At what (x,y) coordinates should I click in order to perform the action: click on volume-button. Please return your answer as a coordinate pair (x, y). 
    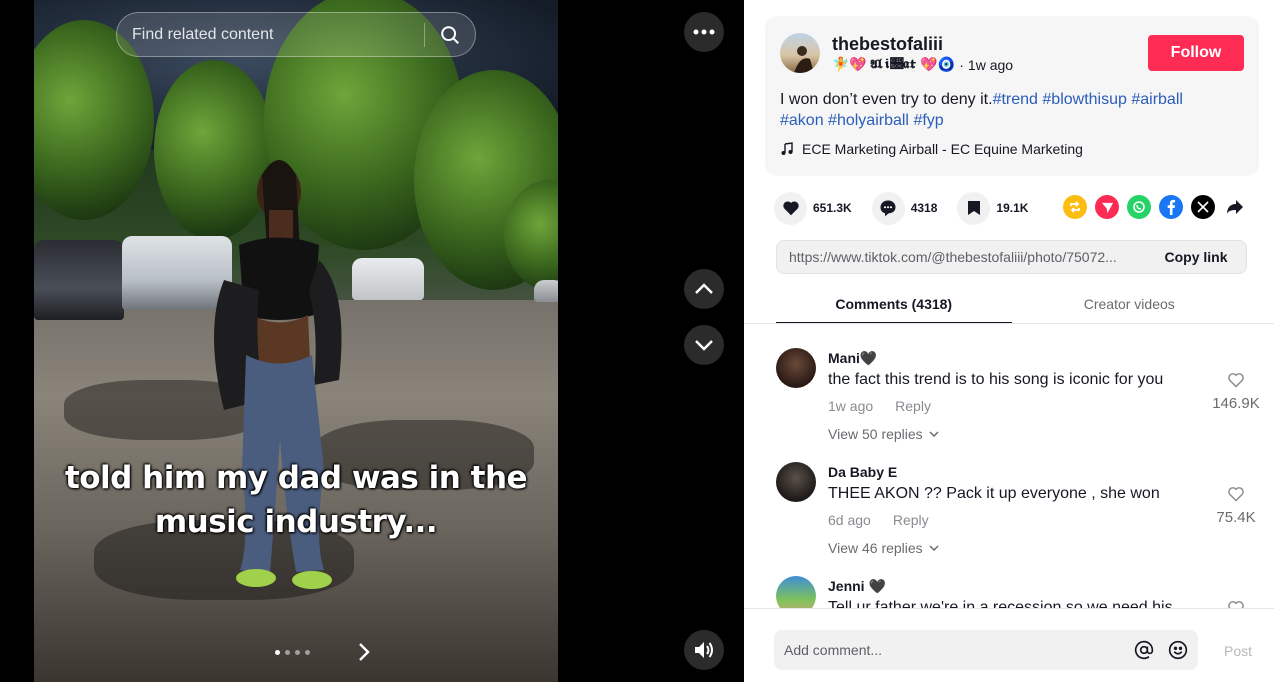
    Looking at the image, I should click on (704, 650).